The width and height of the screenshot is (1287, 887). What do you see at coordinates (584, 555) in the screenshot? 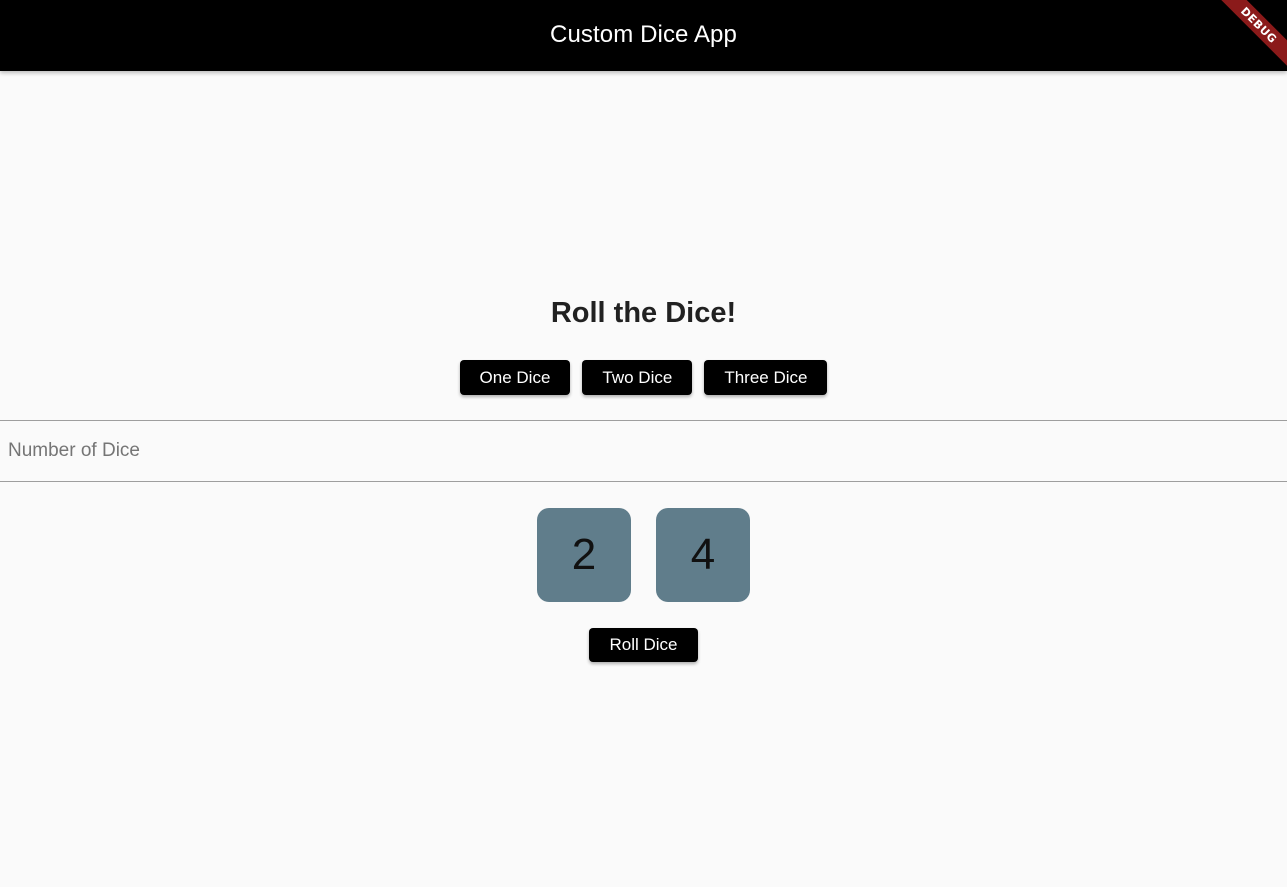
I see `die-face: 2` at bounding box center [584, 555].